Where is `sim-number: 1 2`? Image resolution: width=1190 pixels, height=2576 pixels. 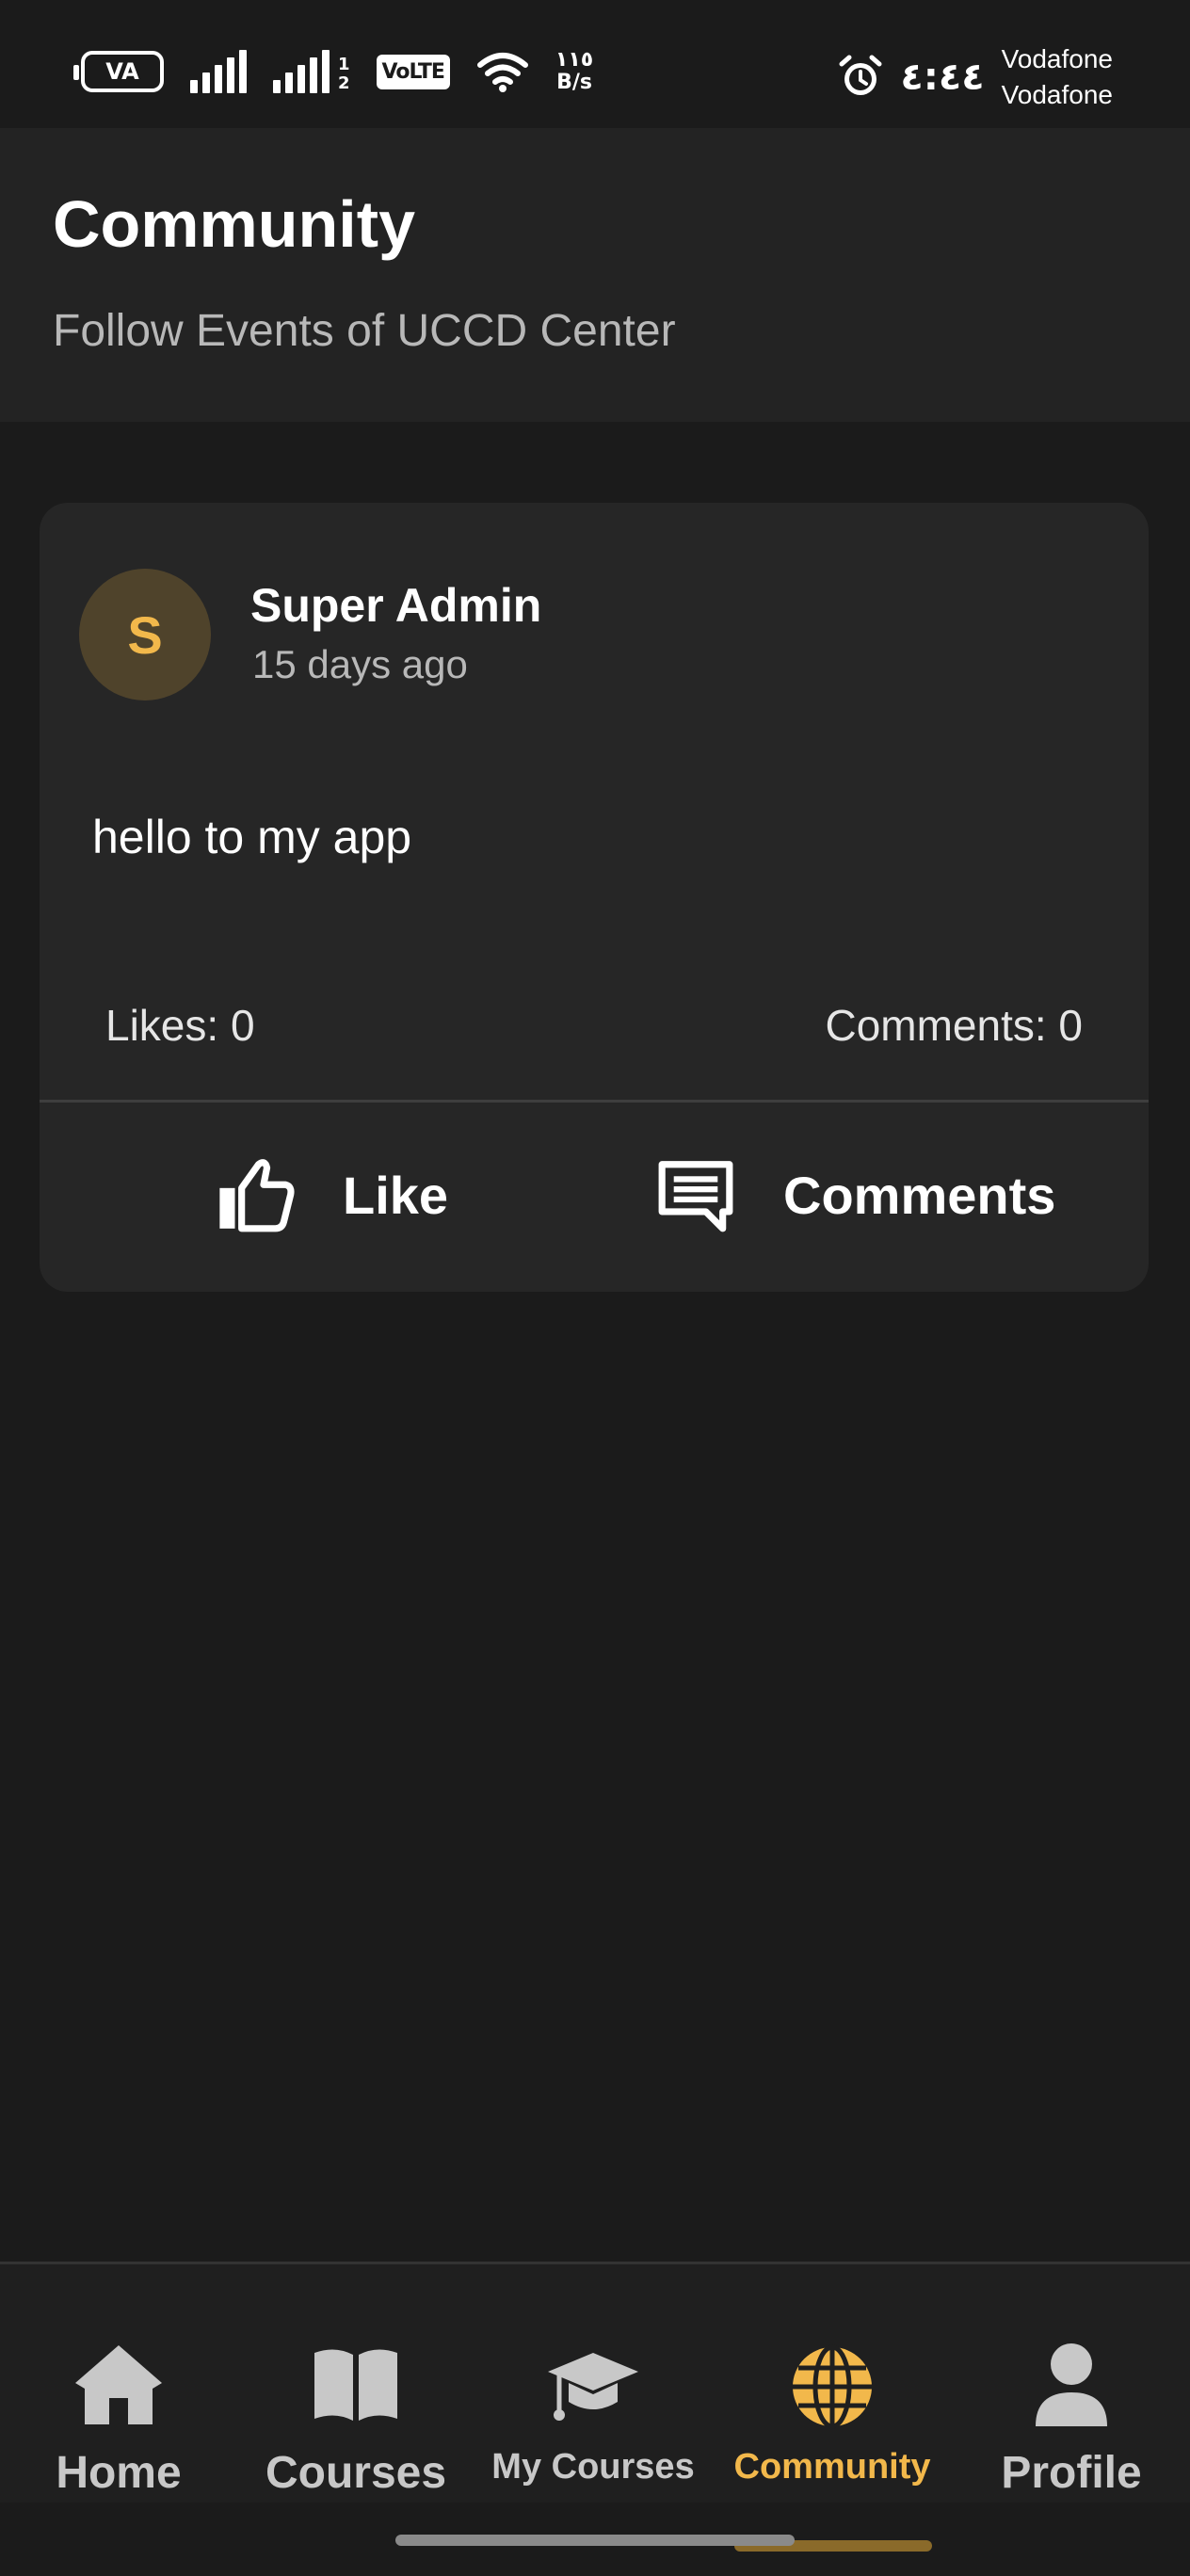 sim-number: 1 2 is located at coordinates (344, 74).